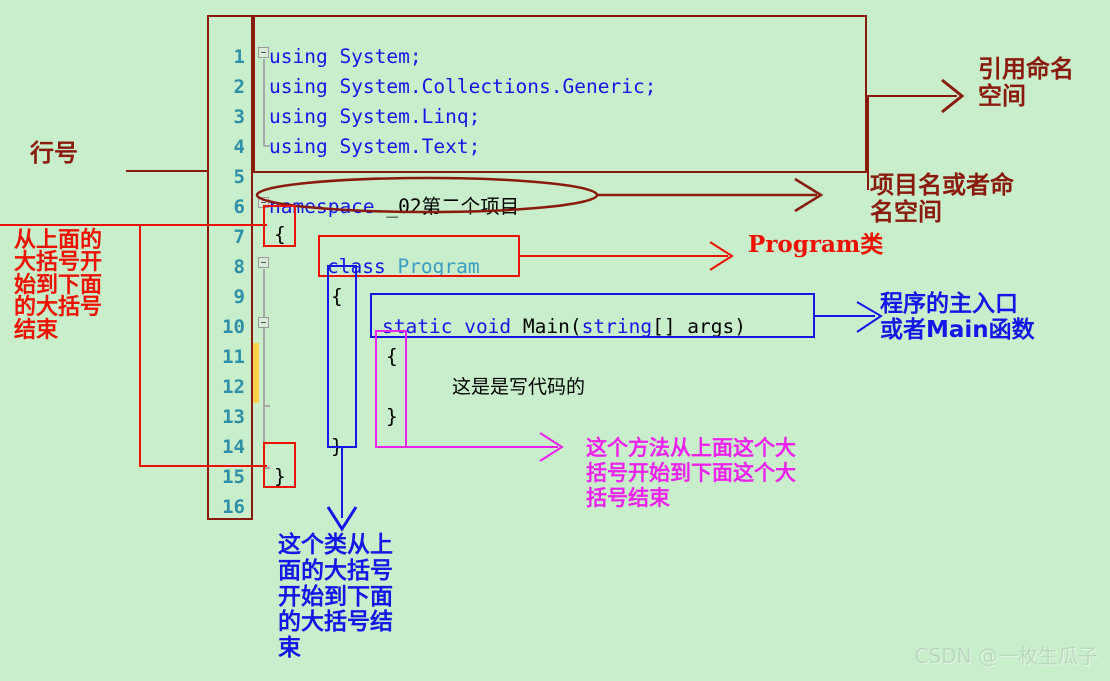  Describe the element at coordinates (58, 285) in the screenshot. I see `namespace-block-annotation-label: 从上面的 大括号开 始到下面 的大括号 结束` at that location.